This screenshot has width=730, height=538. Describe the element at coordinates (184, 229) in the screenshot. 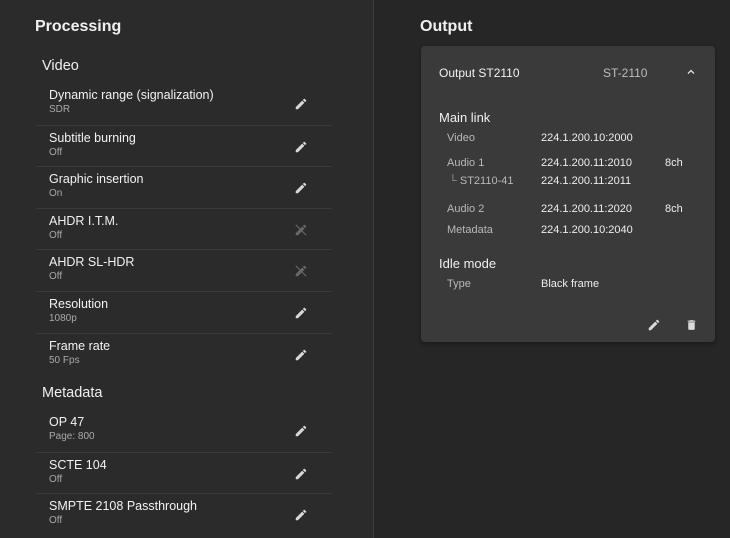

I see `setting-row-ahdr-itm: AHDR I.T.M. Off` at that location.